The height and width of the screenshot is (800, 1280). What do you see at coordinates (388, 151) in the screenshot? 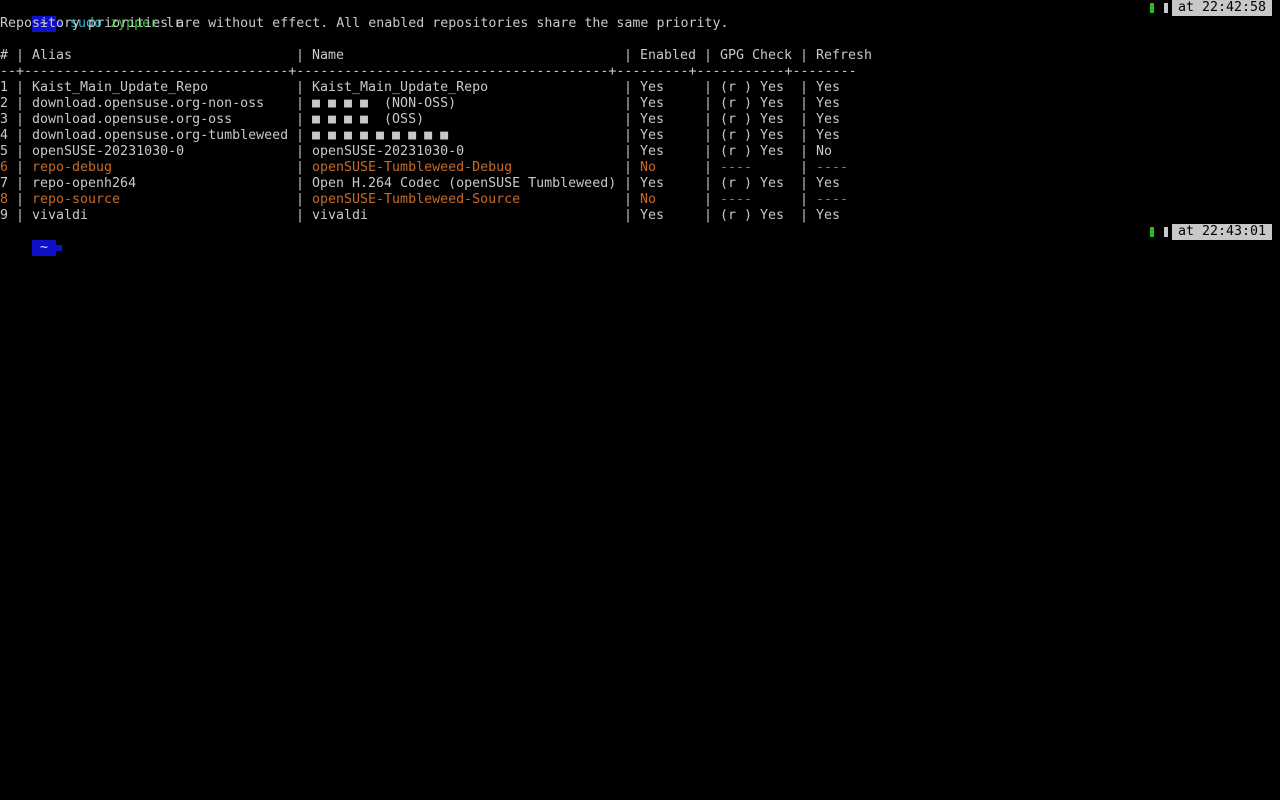
I see `row-name: openSUSE-20231030-0` at bounding box center [388, 151].